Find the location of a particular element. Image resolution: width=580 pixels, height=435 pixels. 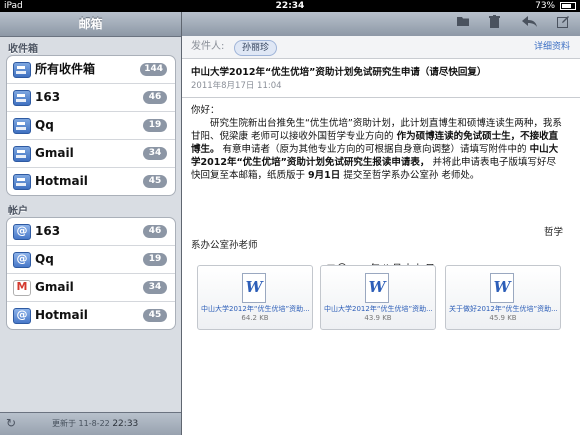

accounts-list: 163 46 Qq 19 Gmail 34 Hotmail 45 is located at coordinates (91, 273).